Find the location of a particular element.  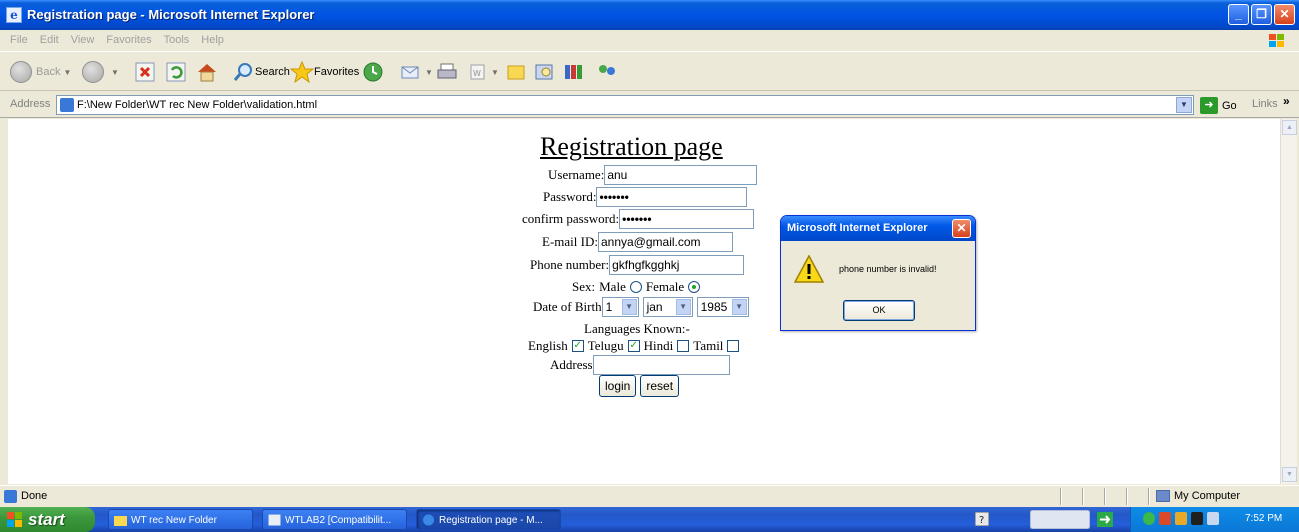

forward-button: ▼ is located at coordinates (100, 72).